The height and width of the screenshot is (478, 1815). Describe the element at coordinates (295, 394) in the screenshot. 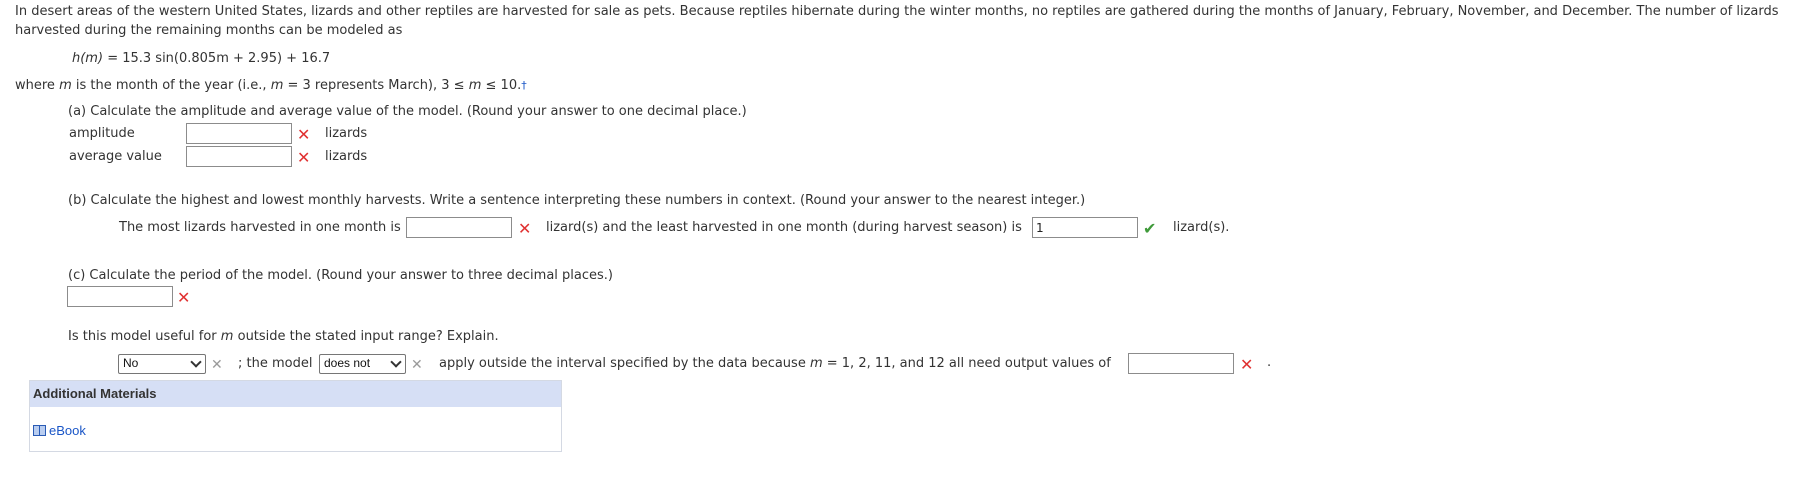

I see `additional-materials-header: Additional Materials` at that location.